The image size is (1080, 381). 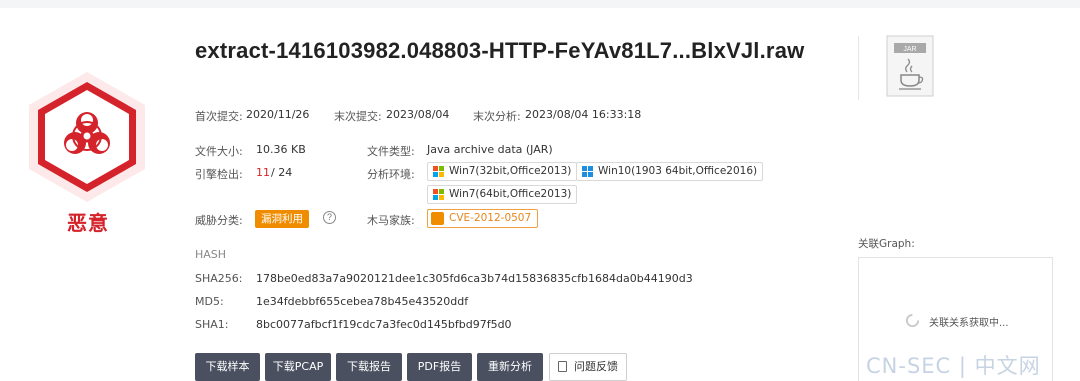 I want to click on env-tag-win10: Win10(1903 64bit,Office2016), so click(x=670, y=171).